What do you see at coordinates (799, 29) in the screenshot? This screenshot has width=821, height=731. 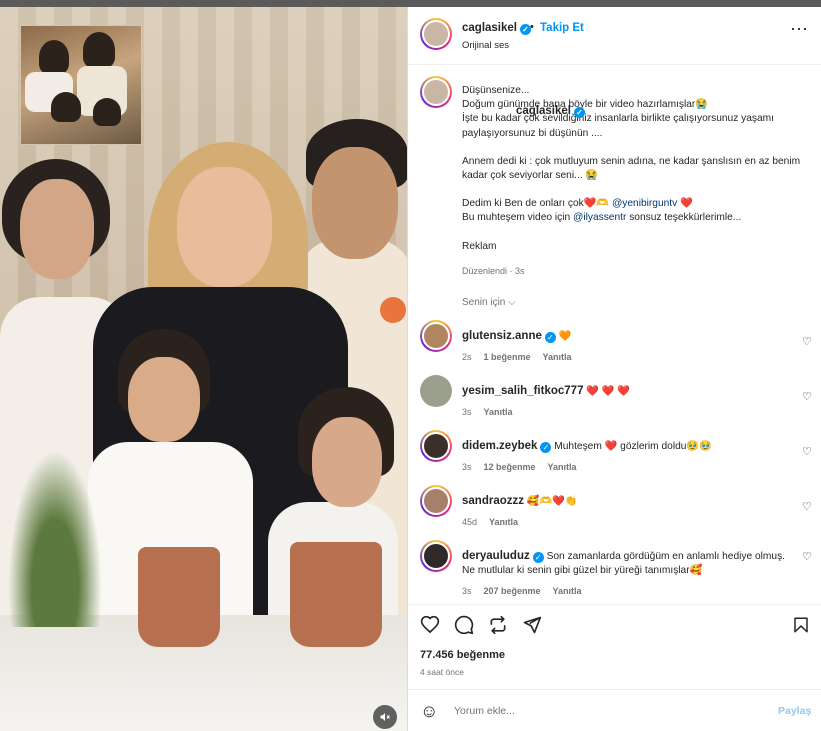 I see `more-horizontal-icon: ⋯` at bounding box center [799, 29].